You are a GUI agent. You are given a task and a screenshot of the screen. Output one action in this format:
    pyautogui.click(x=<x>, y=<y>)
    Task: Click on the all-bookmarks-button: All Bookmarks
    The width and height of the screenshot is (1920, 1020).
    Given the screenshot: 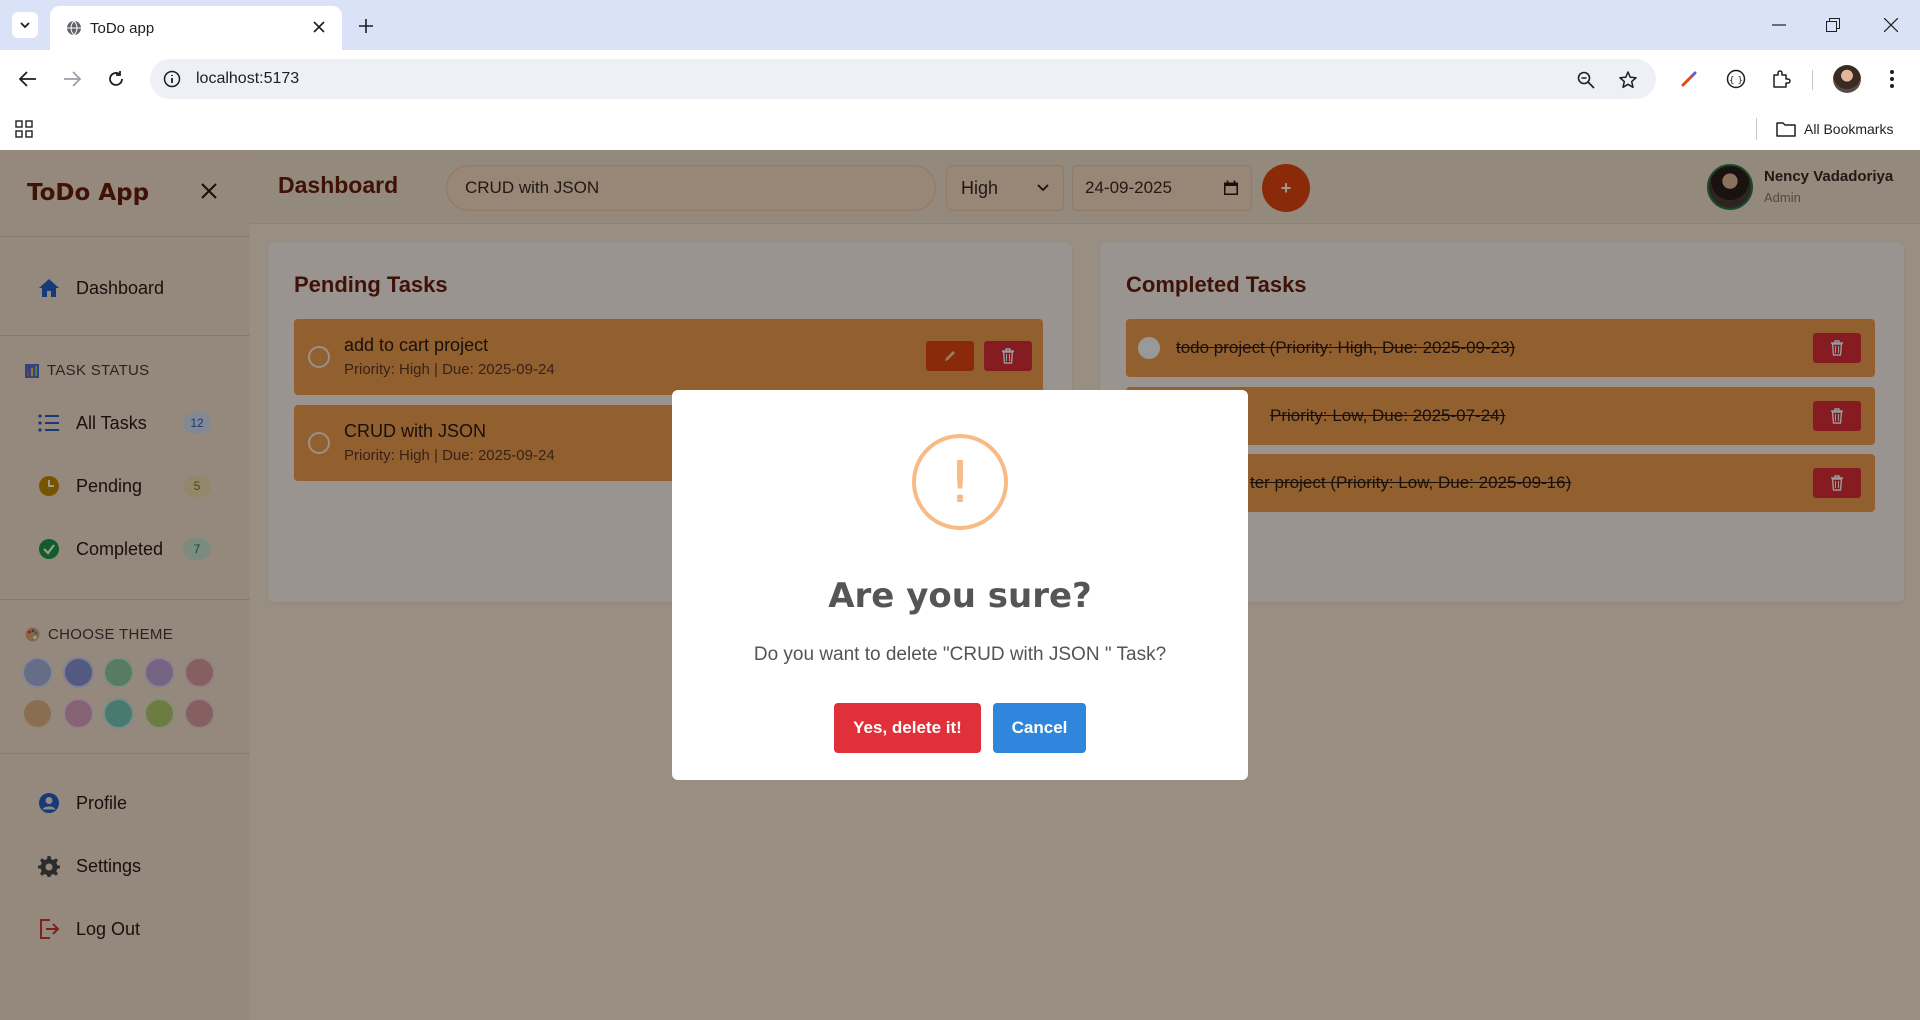 What is the action you would take?
    pyautogui.click(x=1834, y=129)
    